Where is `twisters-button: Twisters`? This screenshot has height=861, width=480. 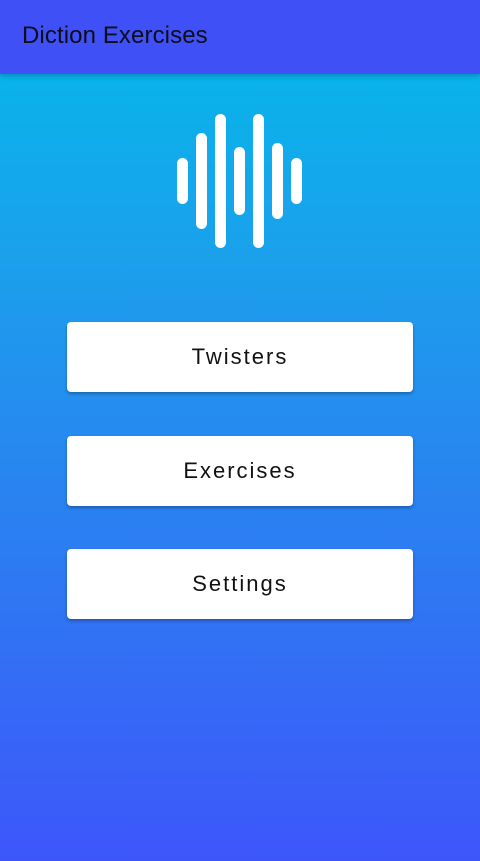 twisters-button: Twisters is located at coordinates (240, 357).